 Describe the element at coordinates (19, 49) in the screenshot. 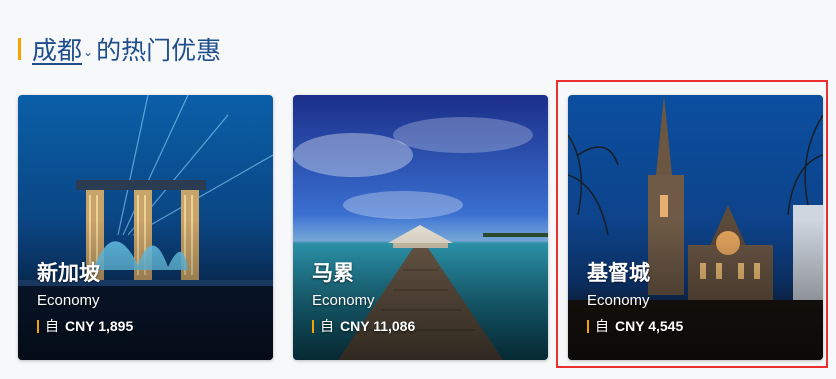

I see `accent-bar` at that location.